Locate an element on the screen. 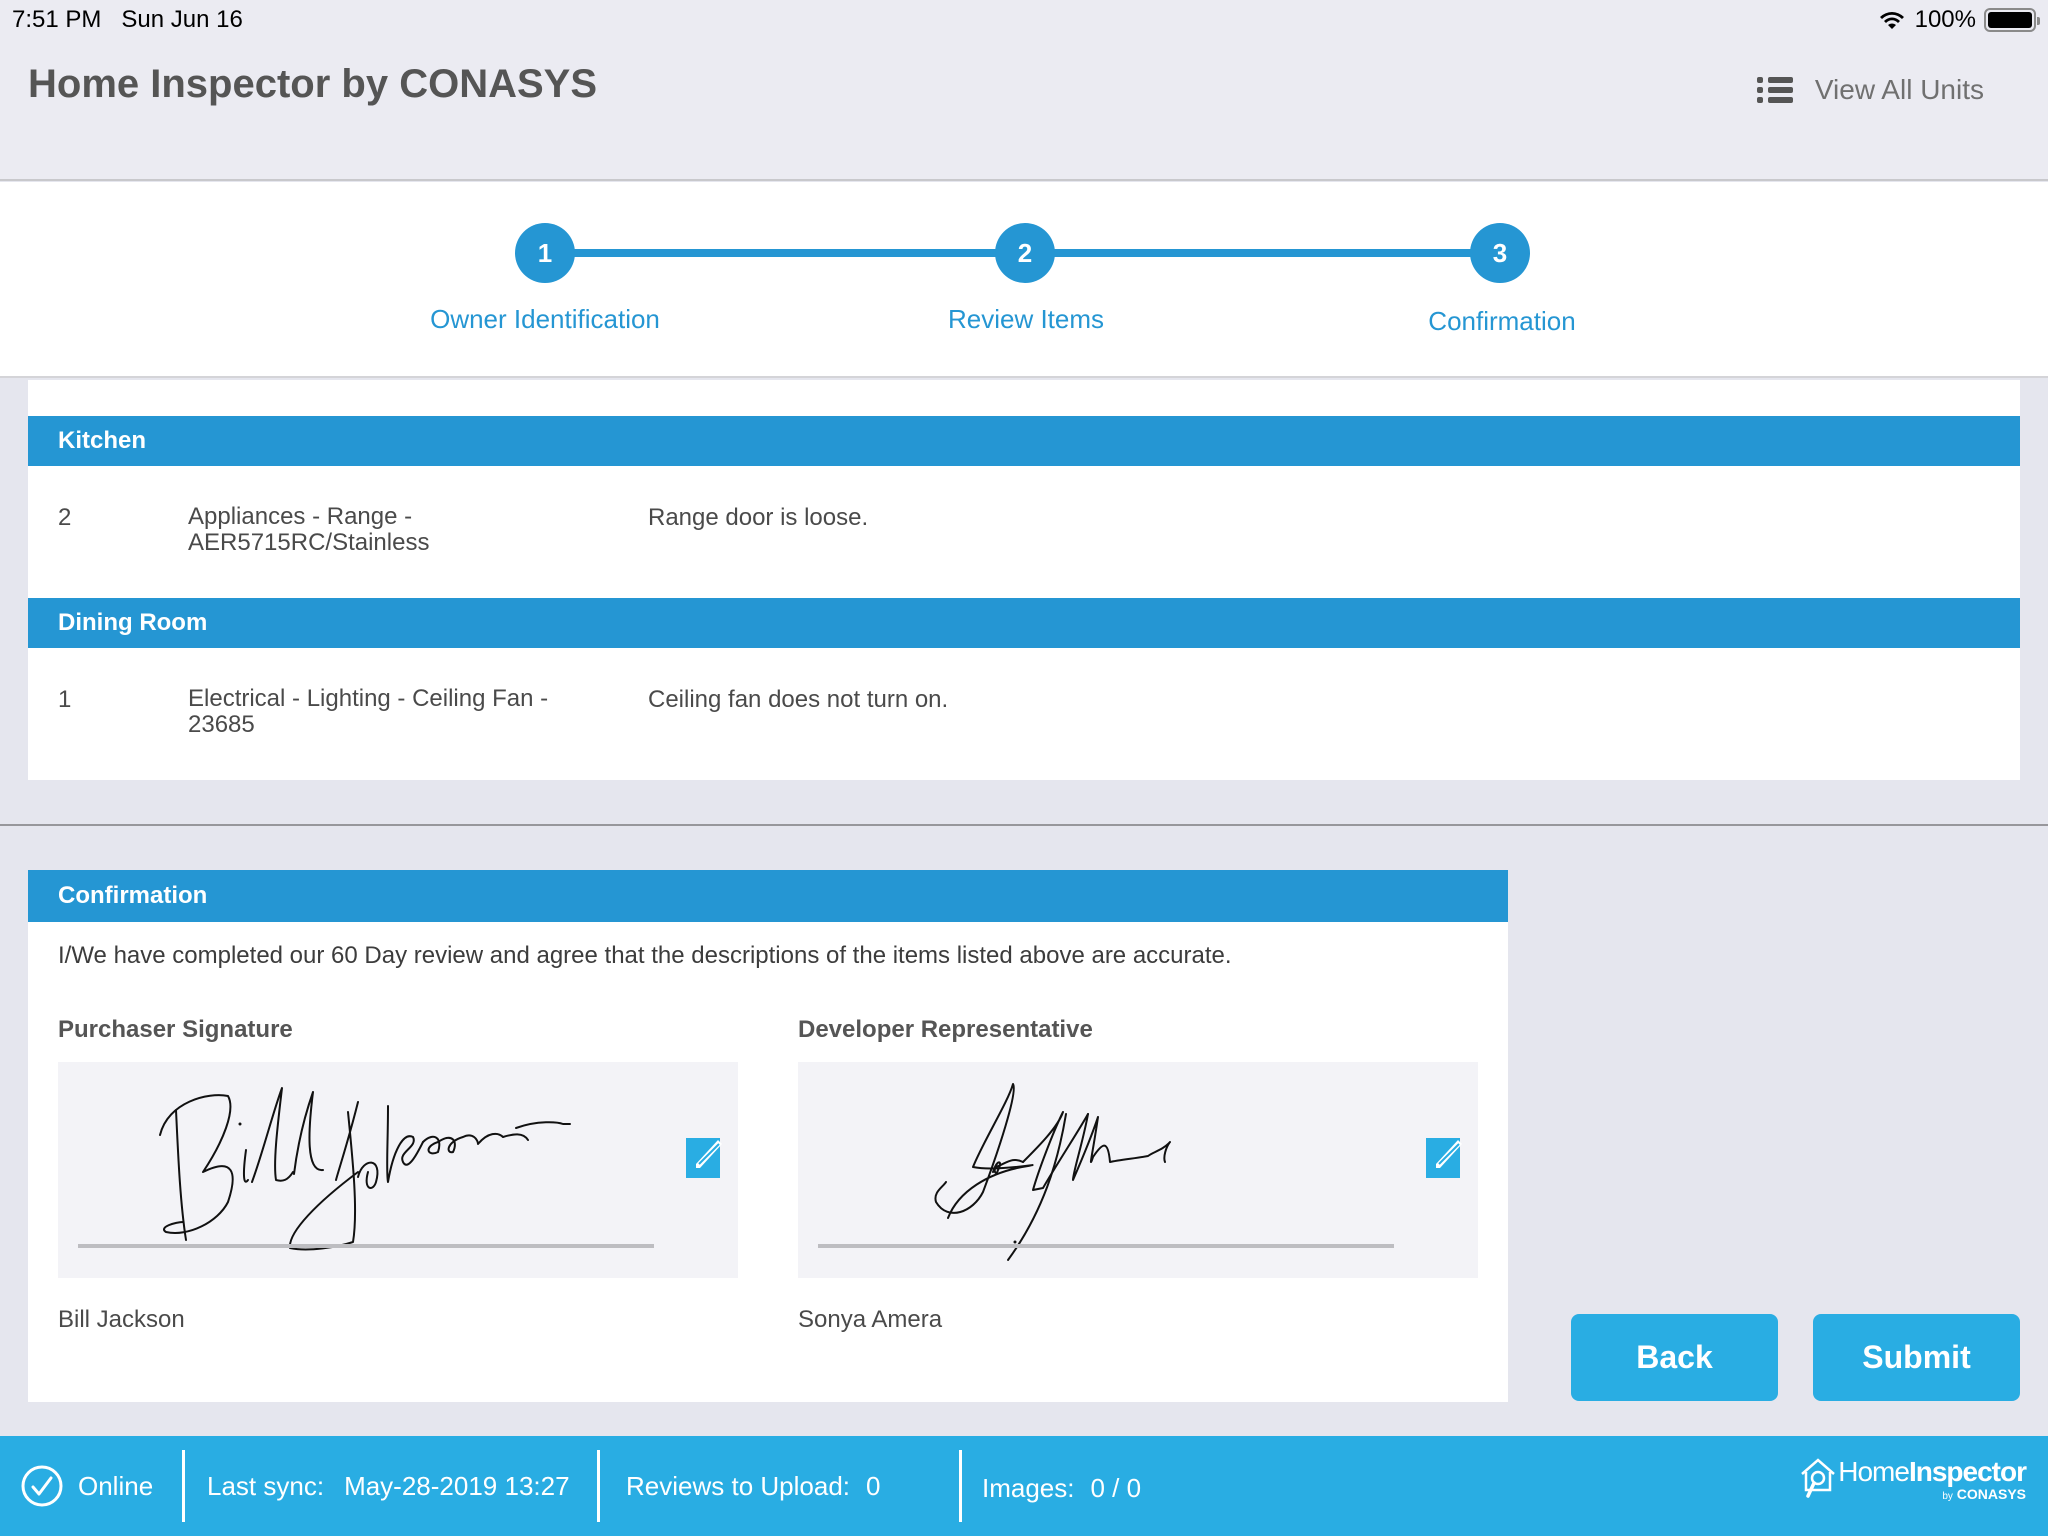 The width and height of the screenshot is (2048, 1536). battery-icon is located at coordinates (2012, 20).